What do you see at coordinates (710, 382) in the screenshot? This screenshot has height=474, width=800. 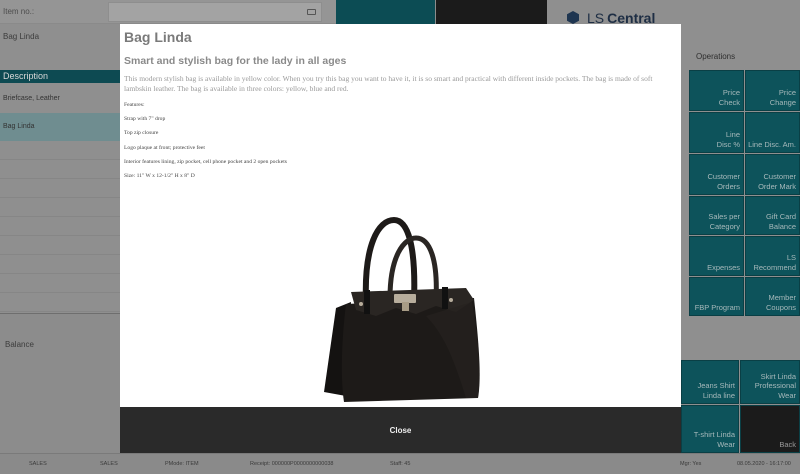 I see `jeans-shirt-linda-button: Jeans Shirt Linda line` at bounding box center [710, 382].